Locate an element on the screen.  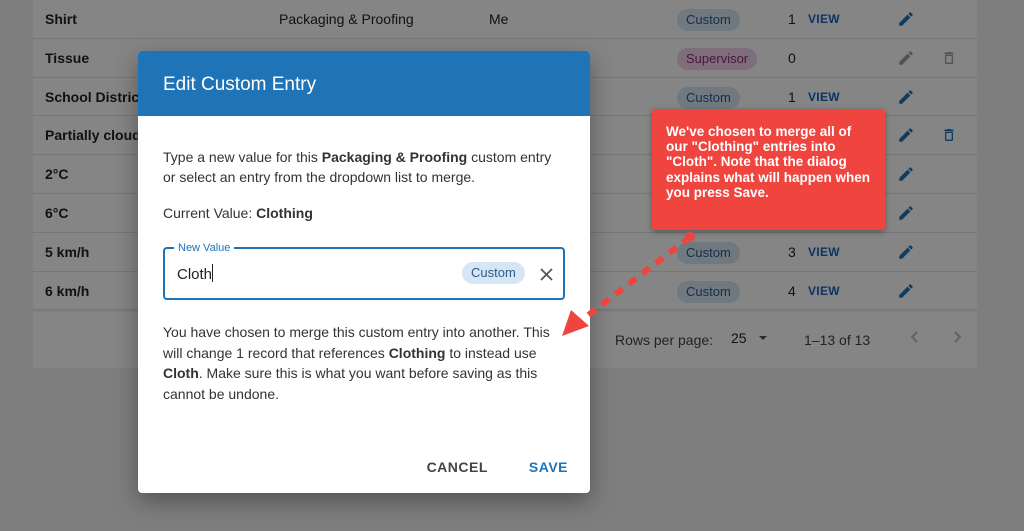
new-value-input: Cloth is located at coordinates (312, 273).